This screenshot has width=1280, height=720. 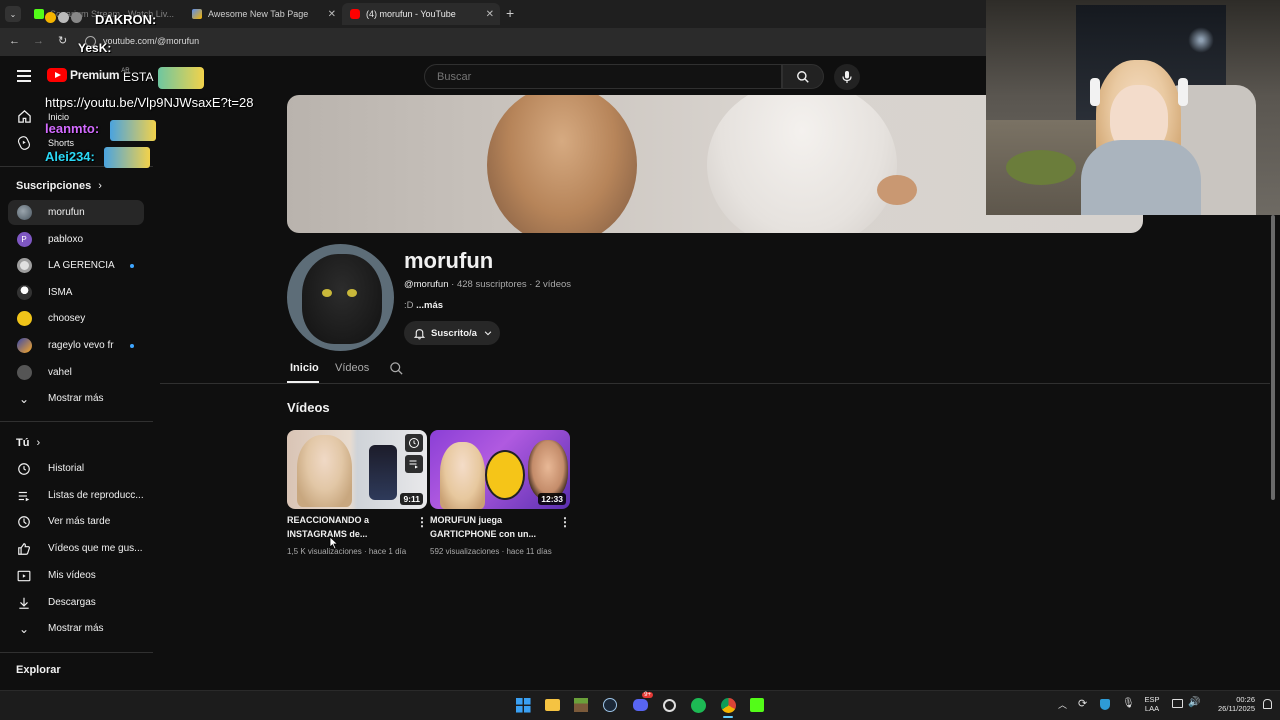 I want to click on spotify-icon, so click(x=698, y=705).